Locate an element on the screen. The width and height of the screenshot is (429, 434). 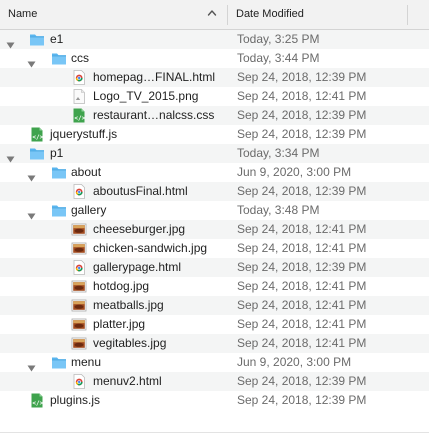
item-name: restaurant…nalcss.css is located at coordinates (154, 115).